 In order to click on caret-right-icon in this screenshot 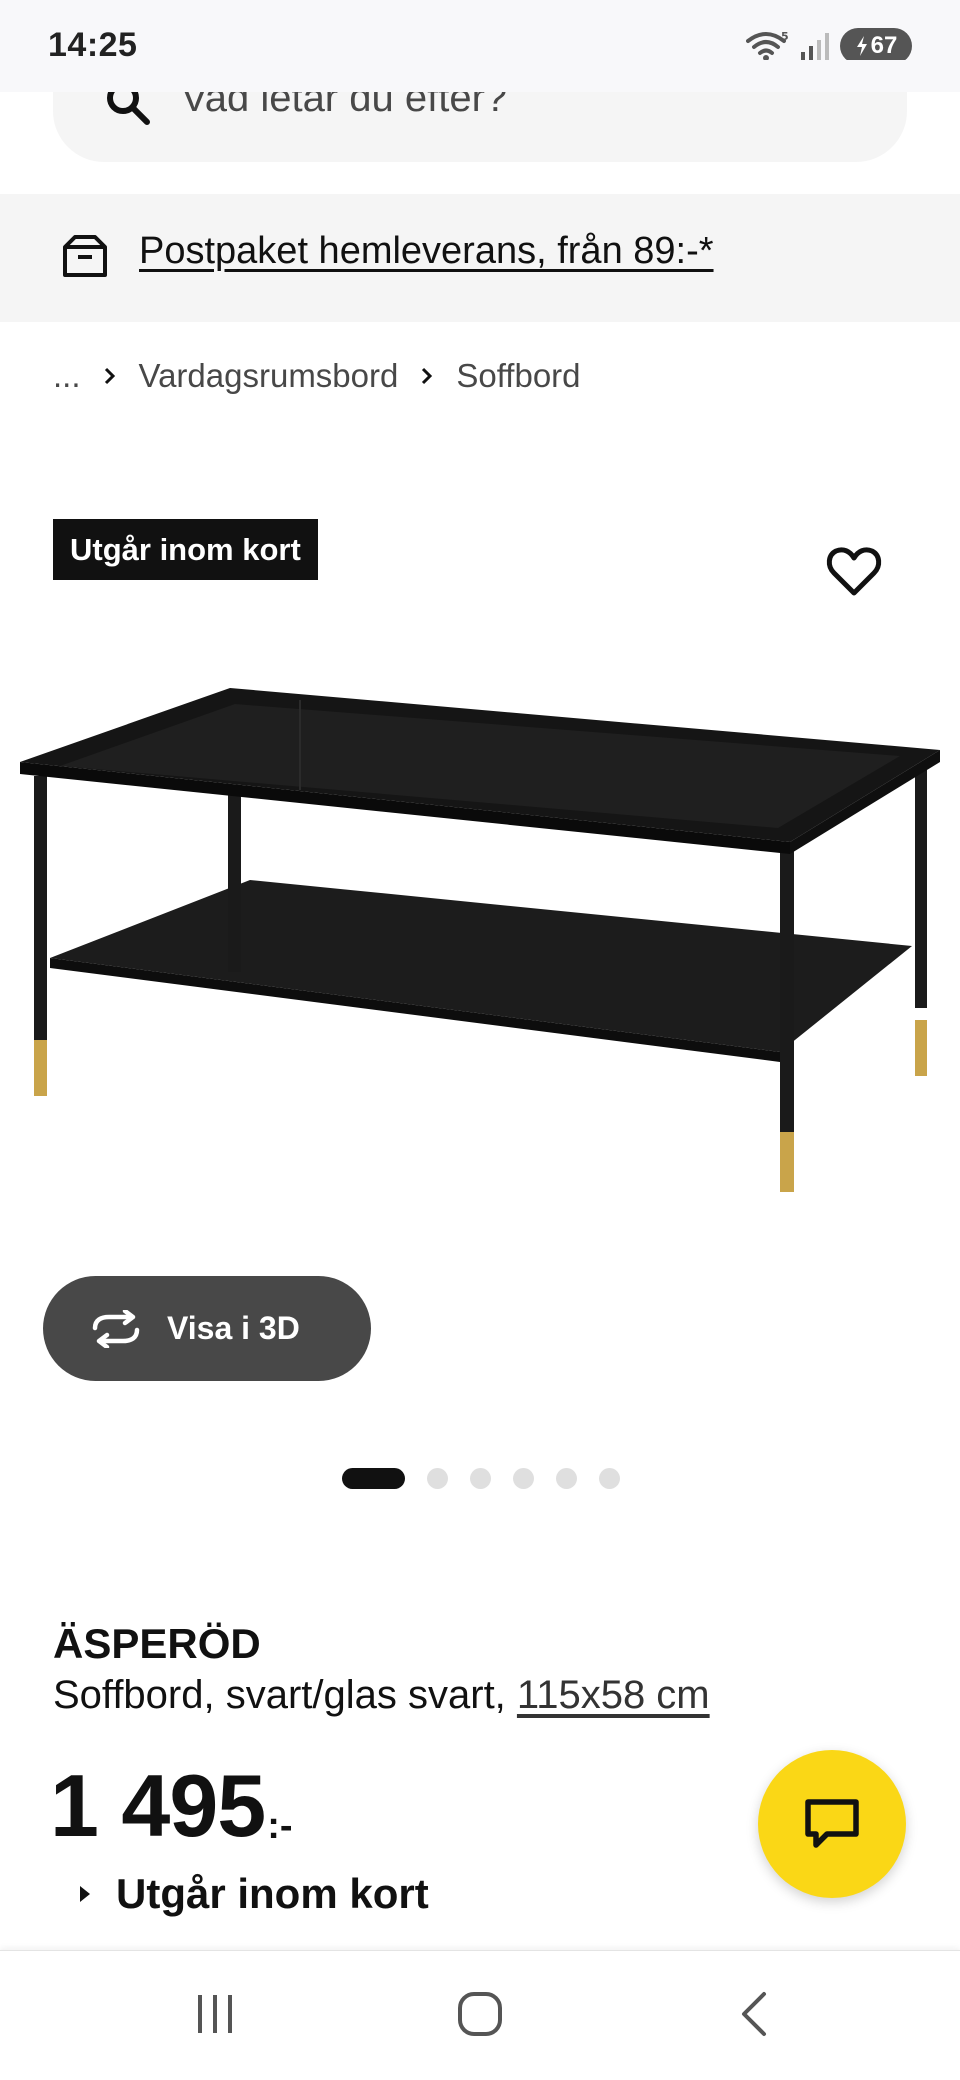, I will do `click(85, 1894)`.